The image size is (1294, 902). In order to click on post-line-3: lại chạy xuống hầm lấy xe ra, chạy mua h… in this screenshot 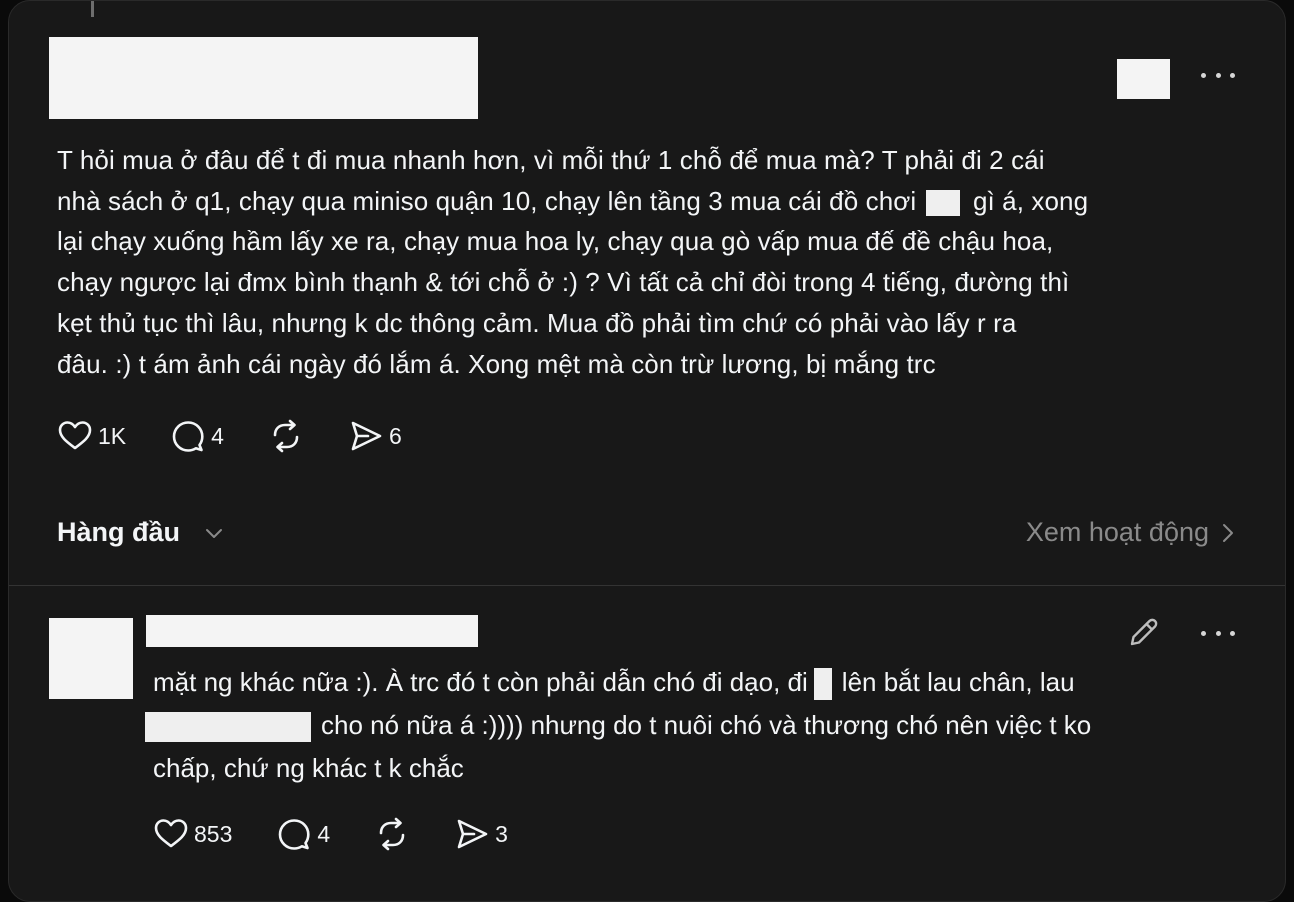, I will do `click(555, 241)`.